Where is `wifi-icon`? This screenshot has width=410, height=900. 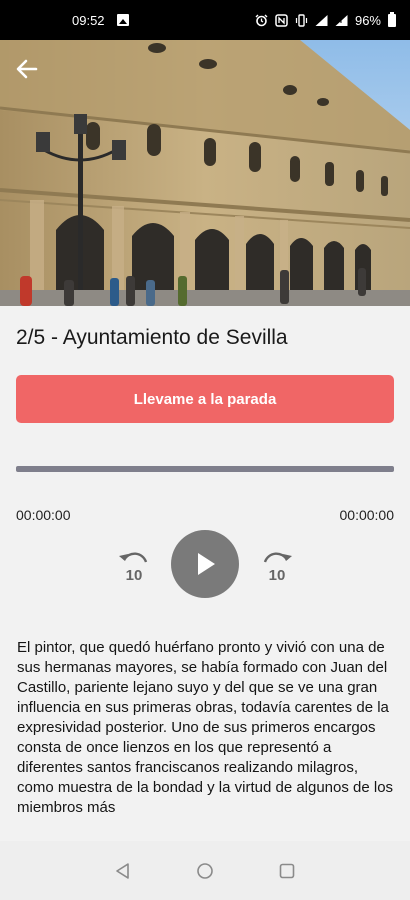
wifi-icon is located at coordinates (321, 20).